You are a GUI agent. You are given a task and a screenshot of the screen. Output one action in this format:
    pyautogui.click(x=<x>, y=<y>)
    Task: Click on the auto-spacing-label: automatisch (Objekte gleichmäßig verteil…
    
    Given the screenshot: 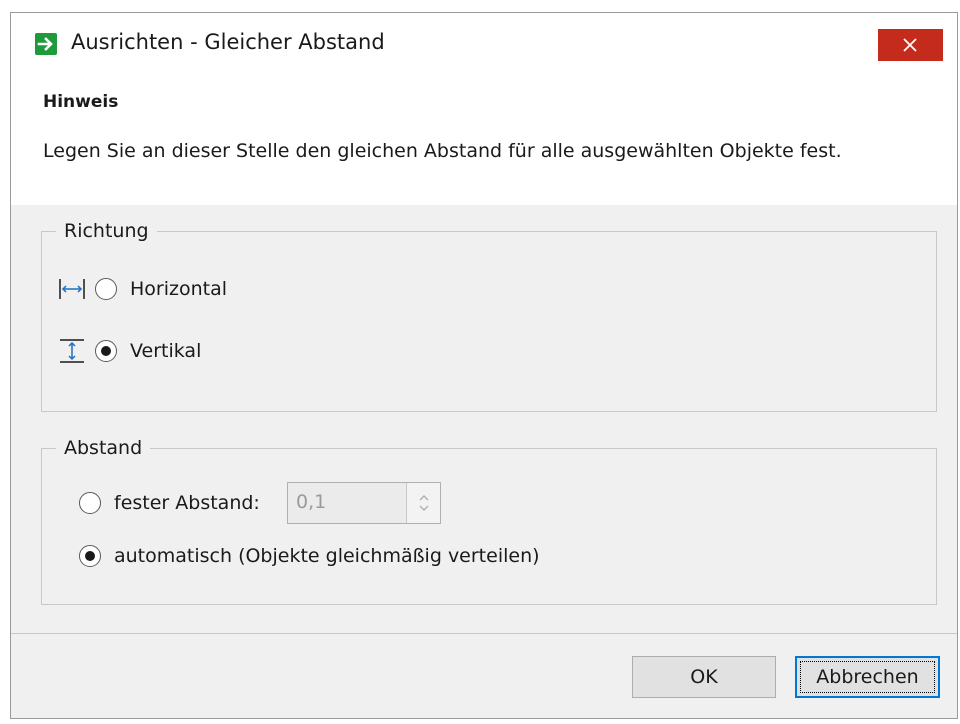 What is the action you would take?
    pyautogui.click(x=327, y=556)
    